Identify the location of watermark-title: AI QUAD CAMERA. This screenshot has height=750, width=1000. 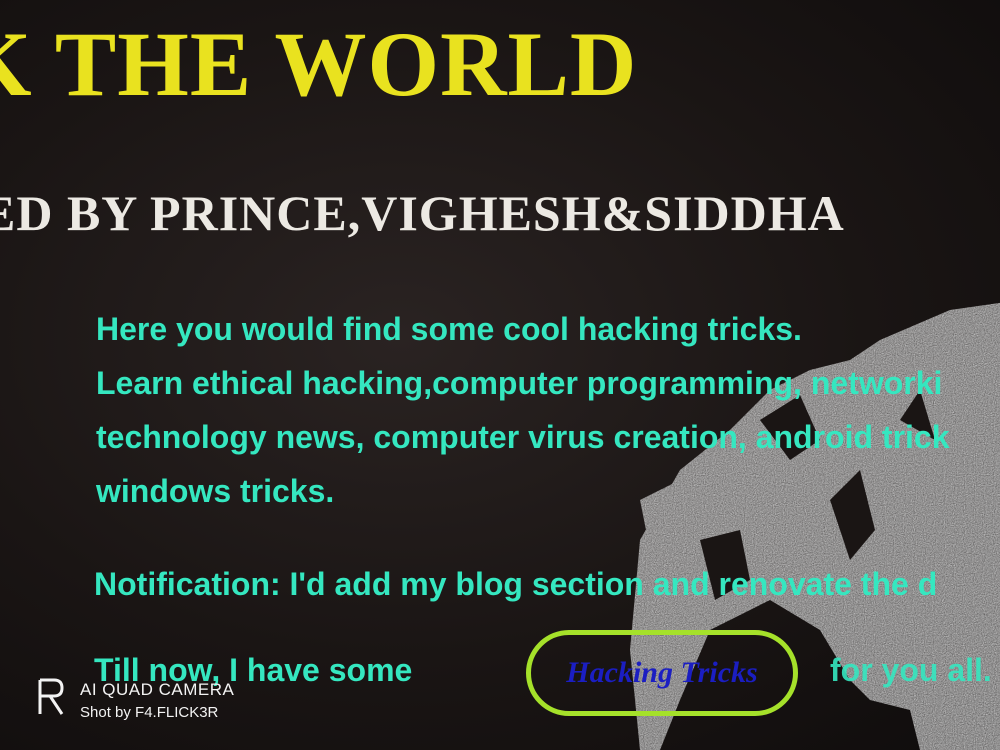
(157, 689).